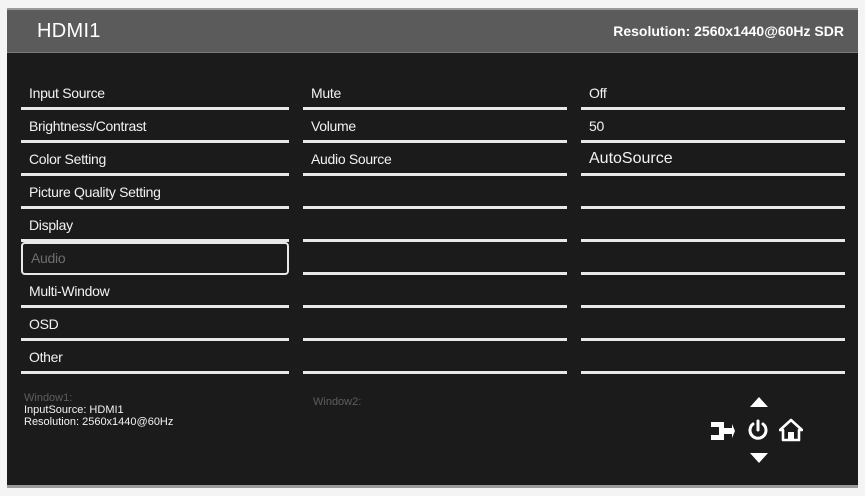  Describe the element at coordinates (67, 93) in the screenshot. I see `menu-item-label: Input Source` at that location.